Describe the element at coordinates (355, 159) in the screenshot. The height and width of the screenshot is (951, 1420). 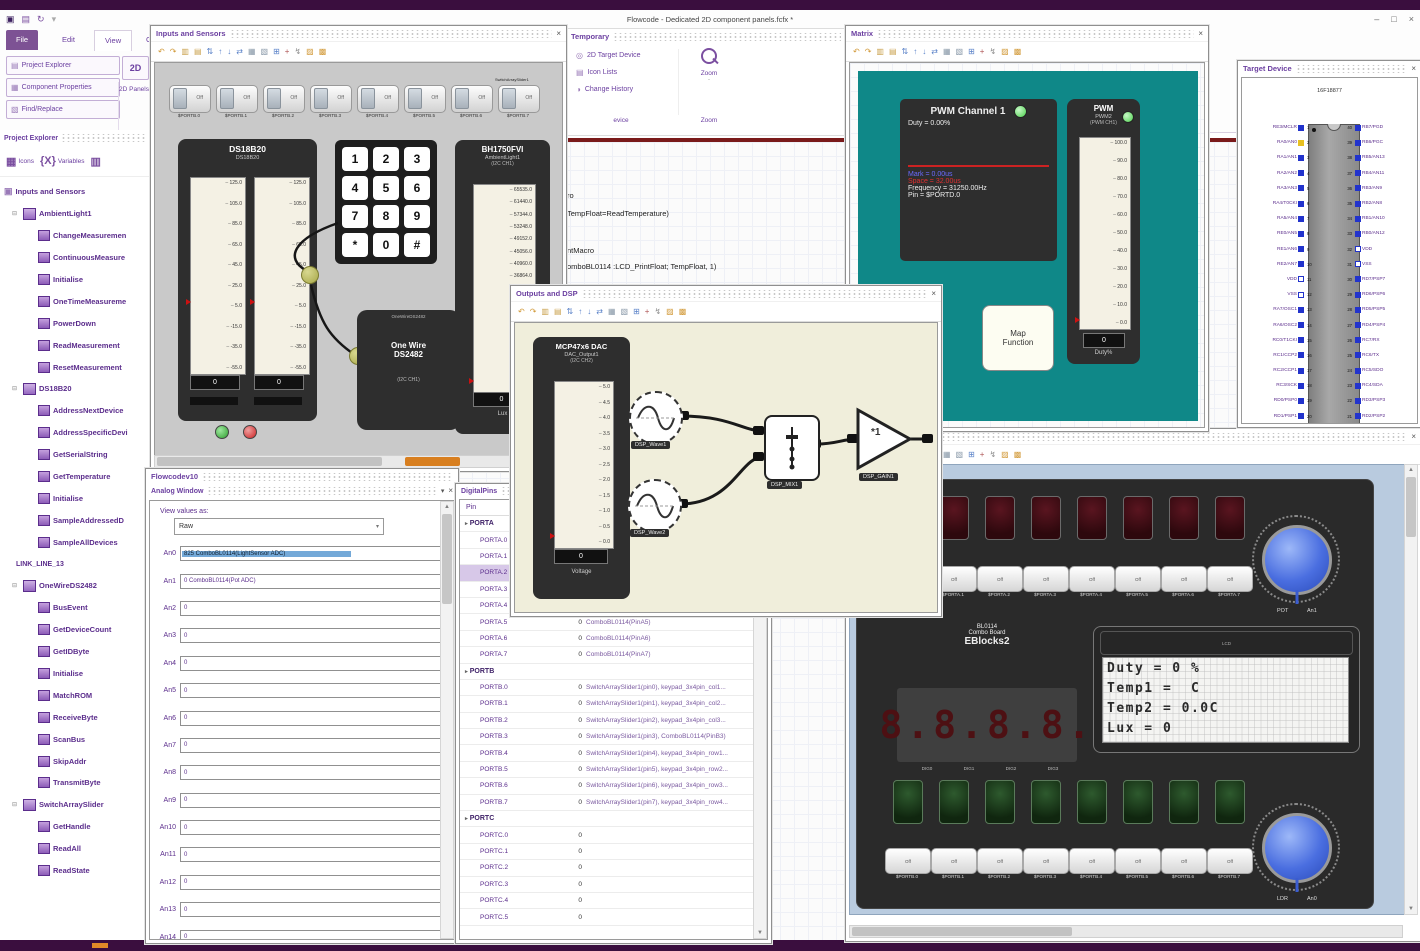
I see `keypad-key: 1` at that location.